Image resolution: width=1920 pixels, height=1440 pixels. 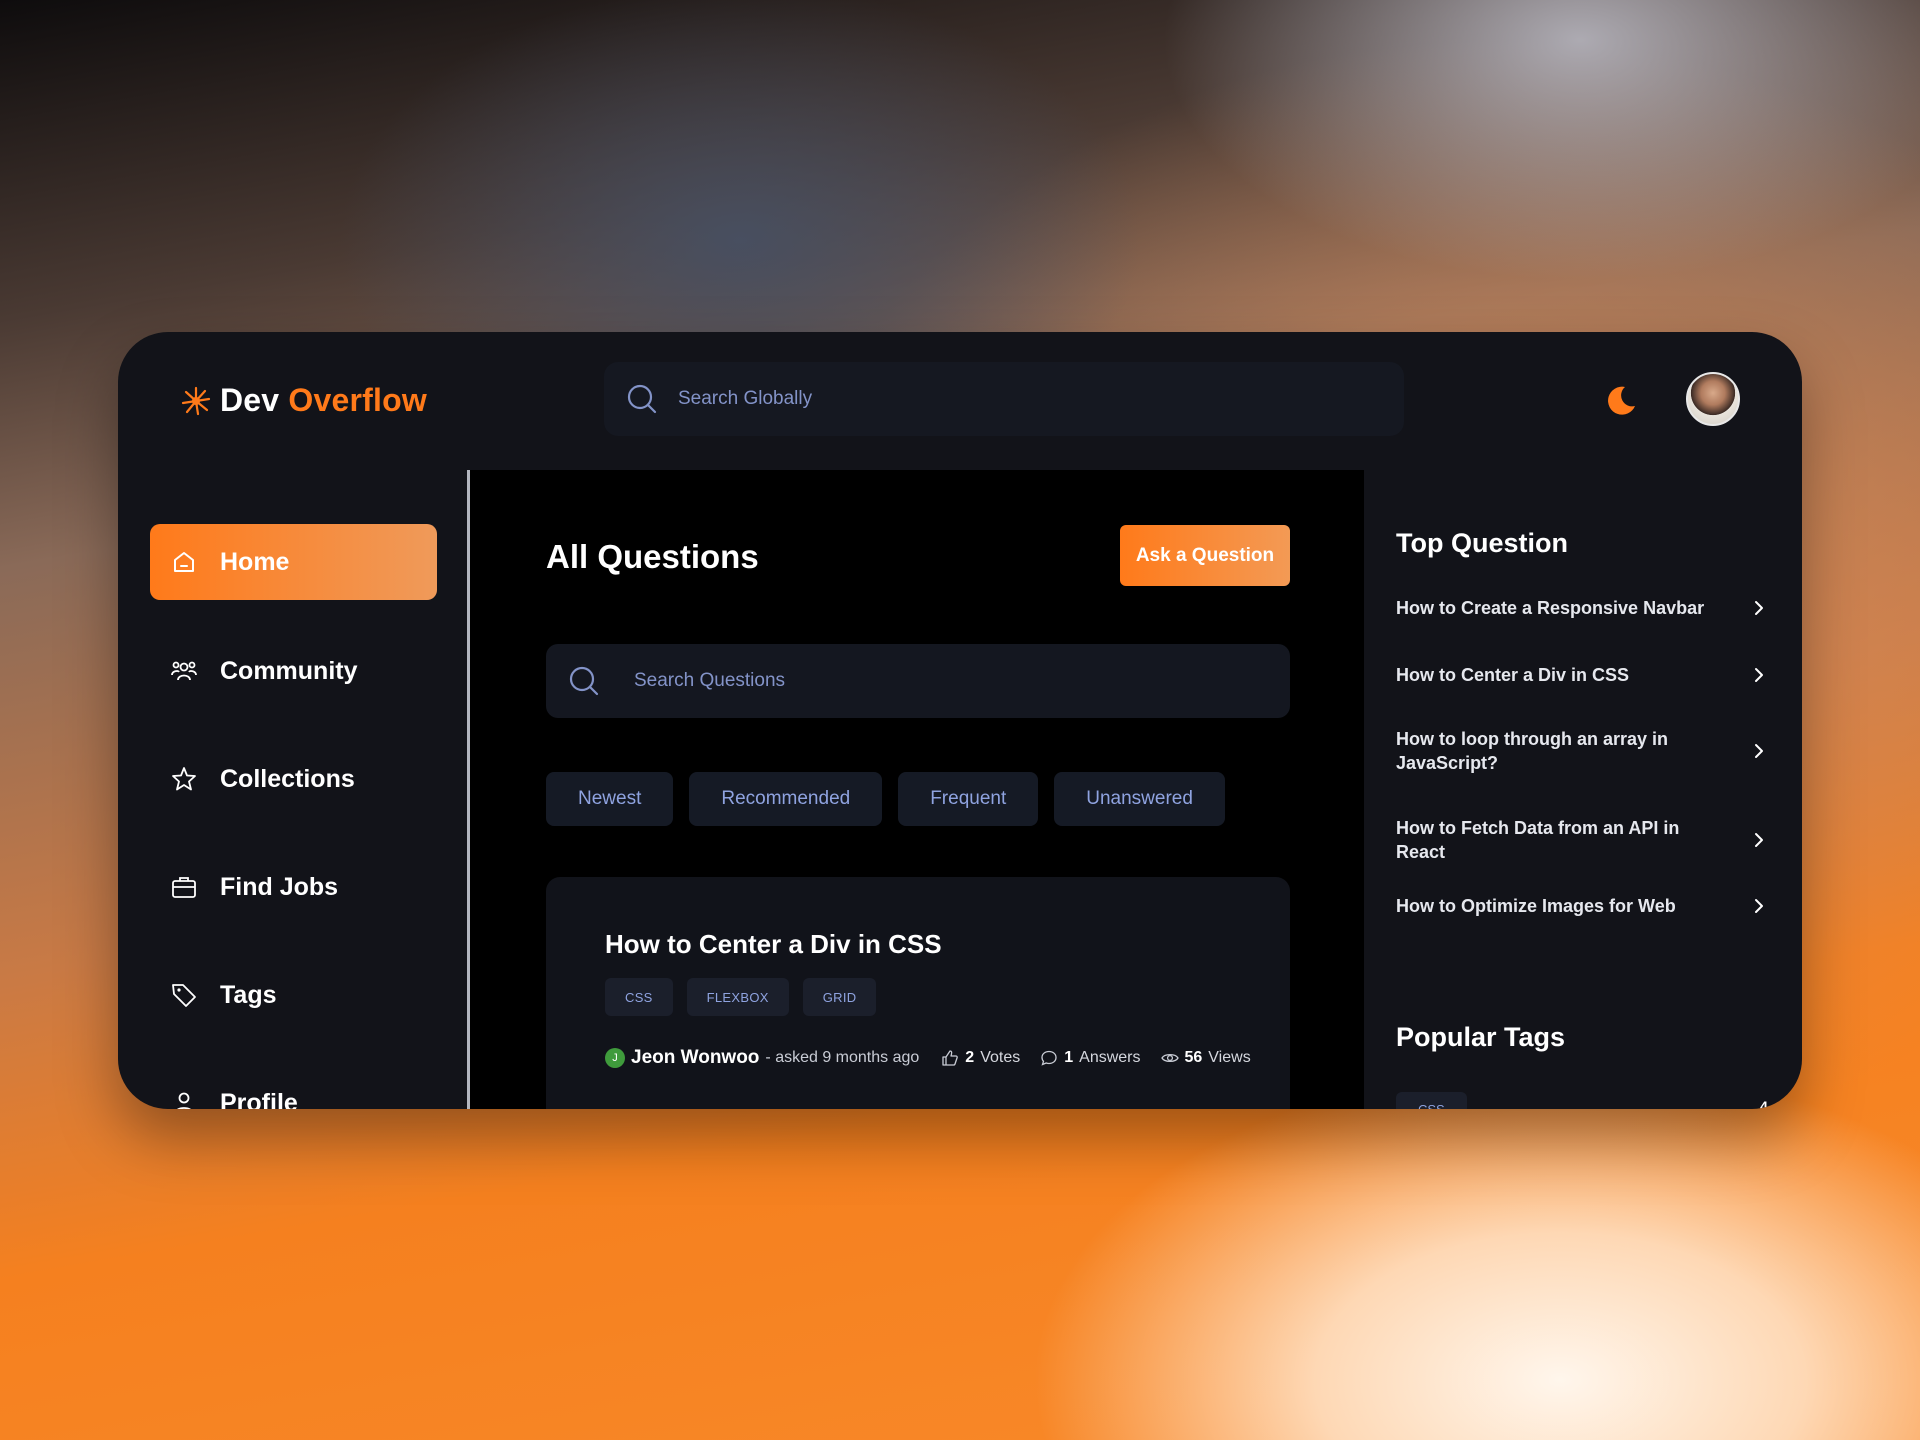 I want to click on sidebar-item-tags: Tags, so click(x=293, y=995).